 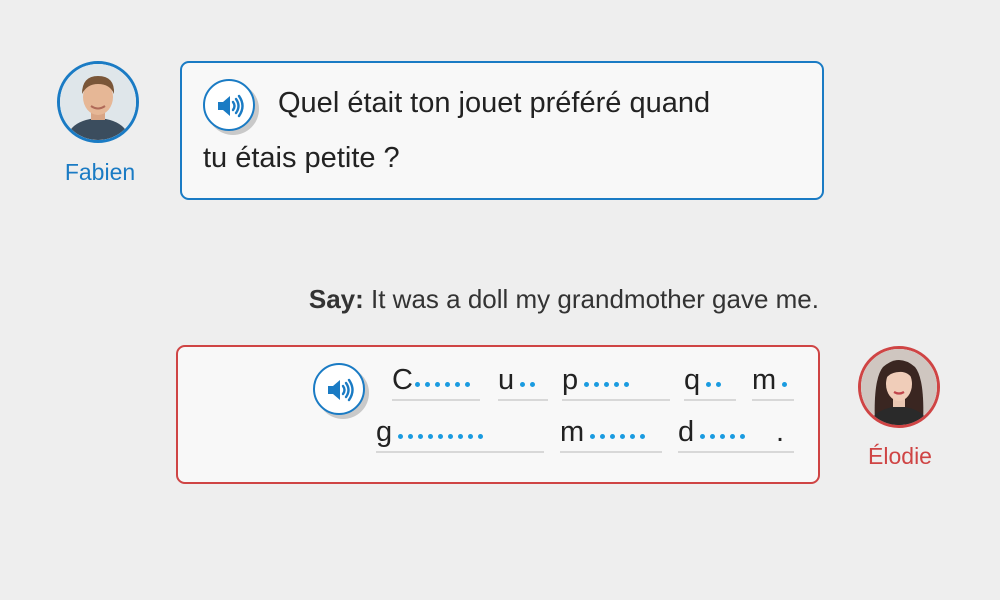 I want to click on word-first-letter: d, so click(x=686, y=432).